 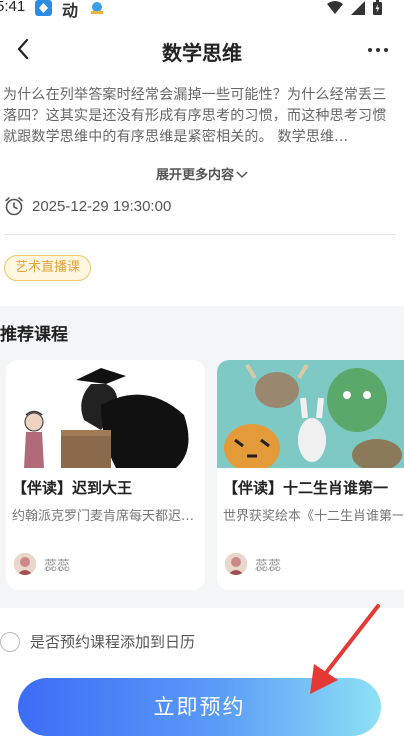 I want to click on expand-more-button: 展开更多内容, so click(x=202, y=173).